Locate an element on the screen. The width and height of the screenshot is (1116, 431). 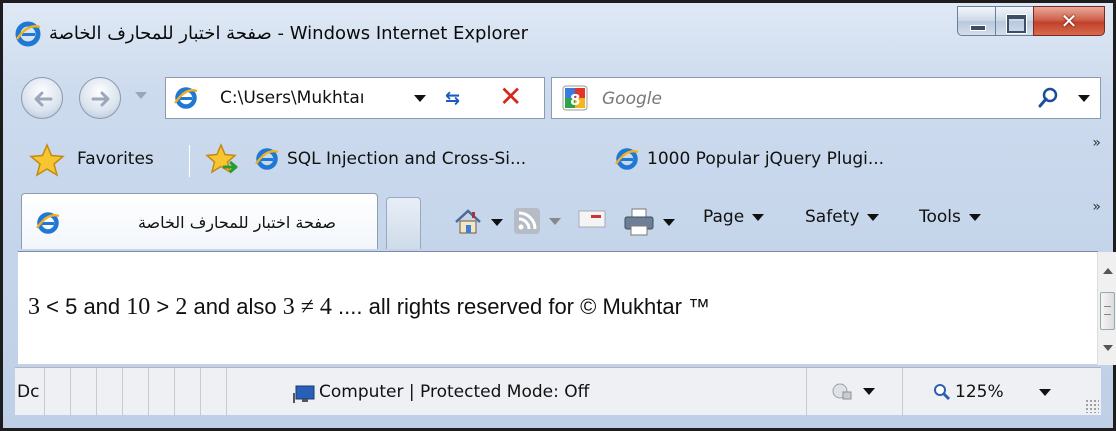
popup-blocker-status is located at coordinates (855, 392).